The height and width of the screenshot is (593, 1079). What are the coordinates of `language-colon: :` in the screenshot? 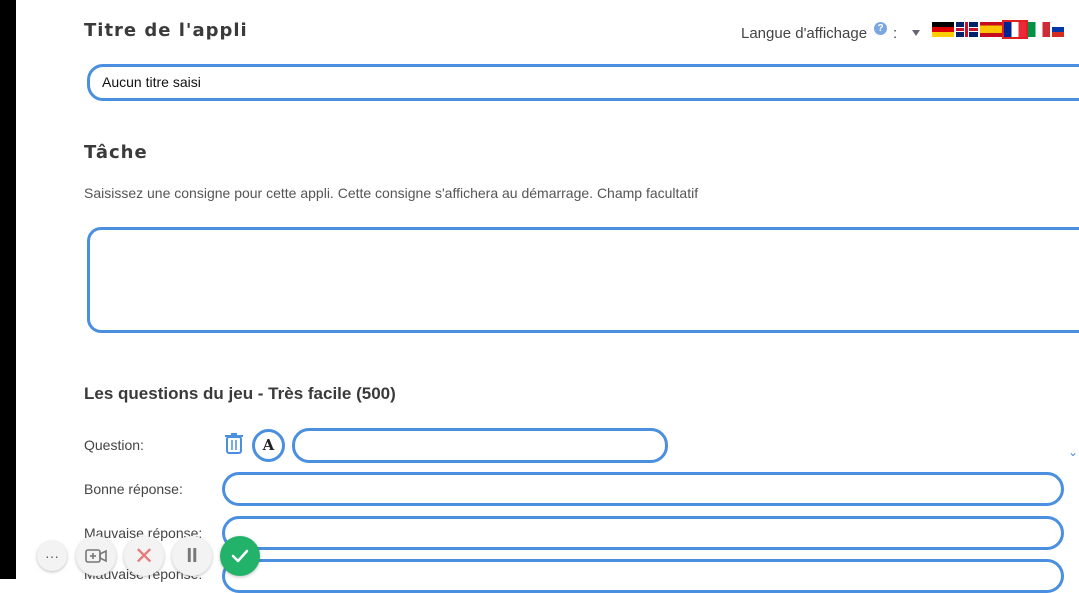 It's located at (895, 33).